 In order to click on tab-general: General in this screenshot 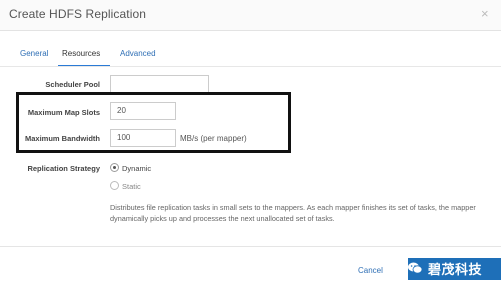, I will do `click(34, 54)`.